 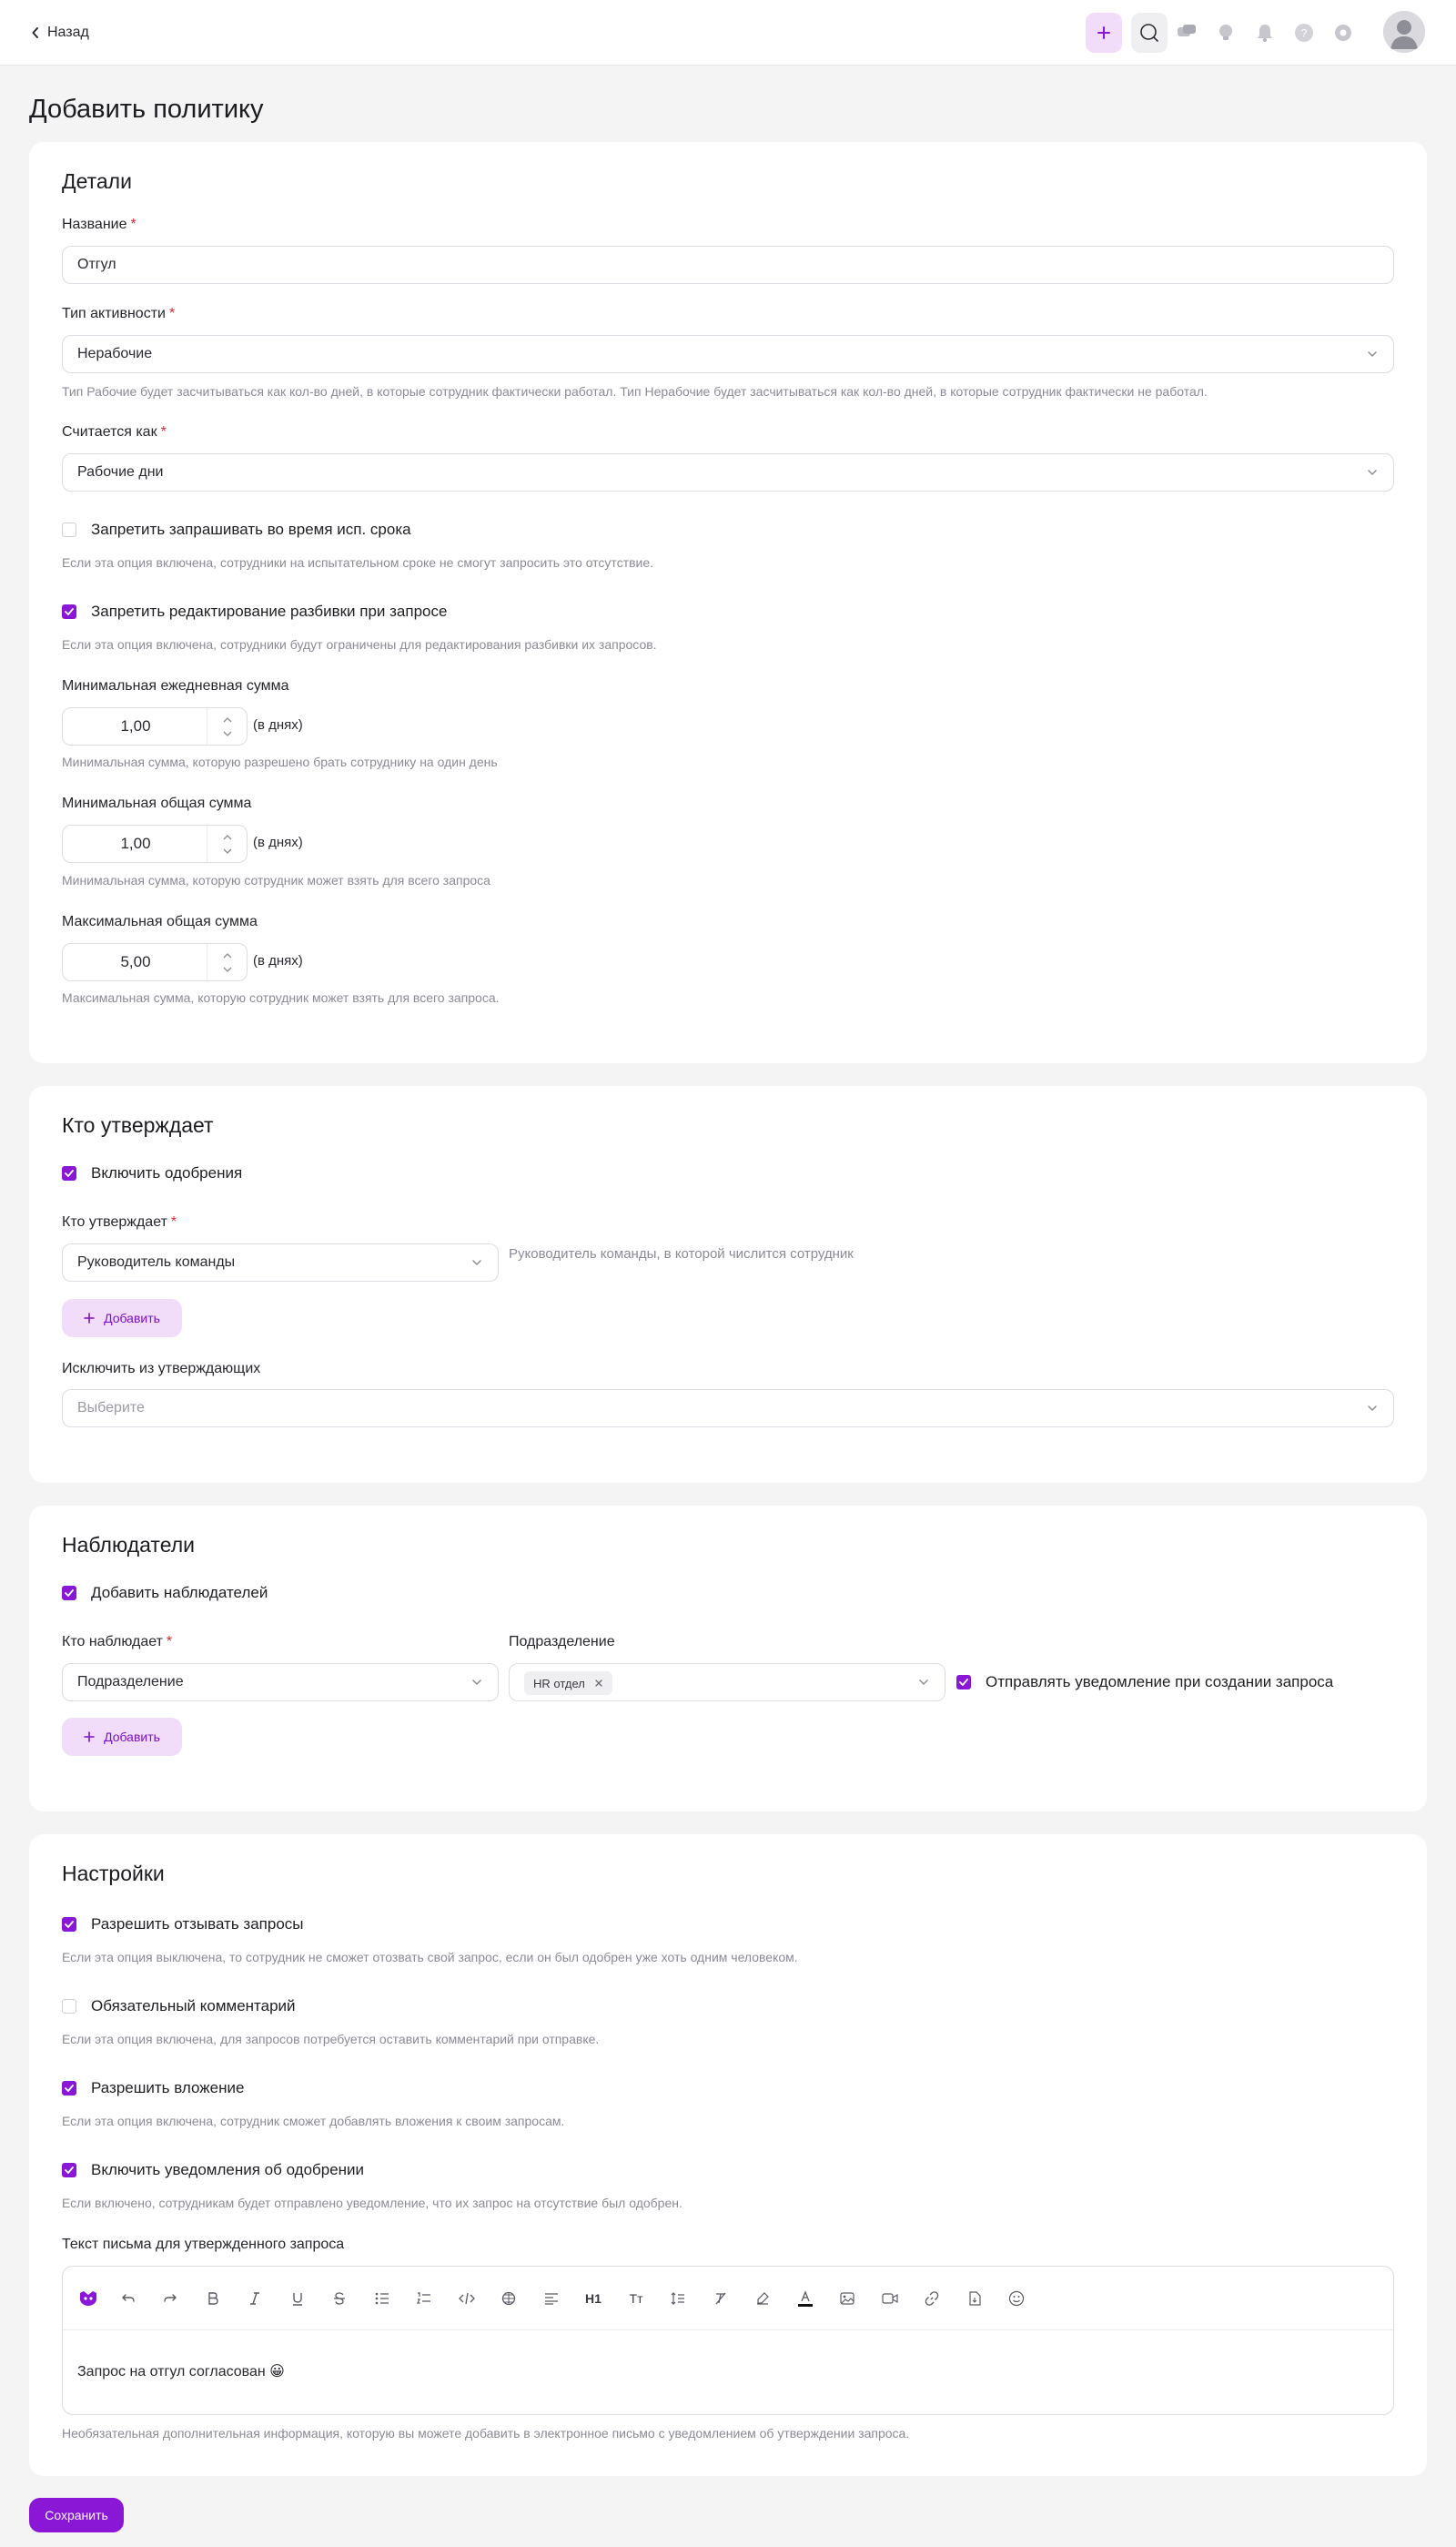 I want to click on department-select: HR отдел, so click(x=727, y=1682).